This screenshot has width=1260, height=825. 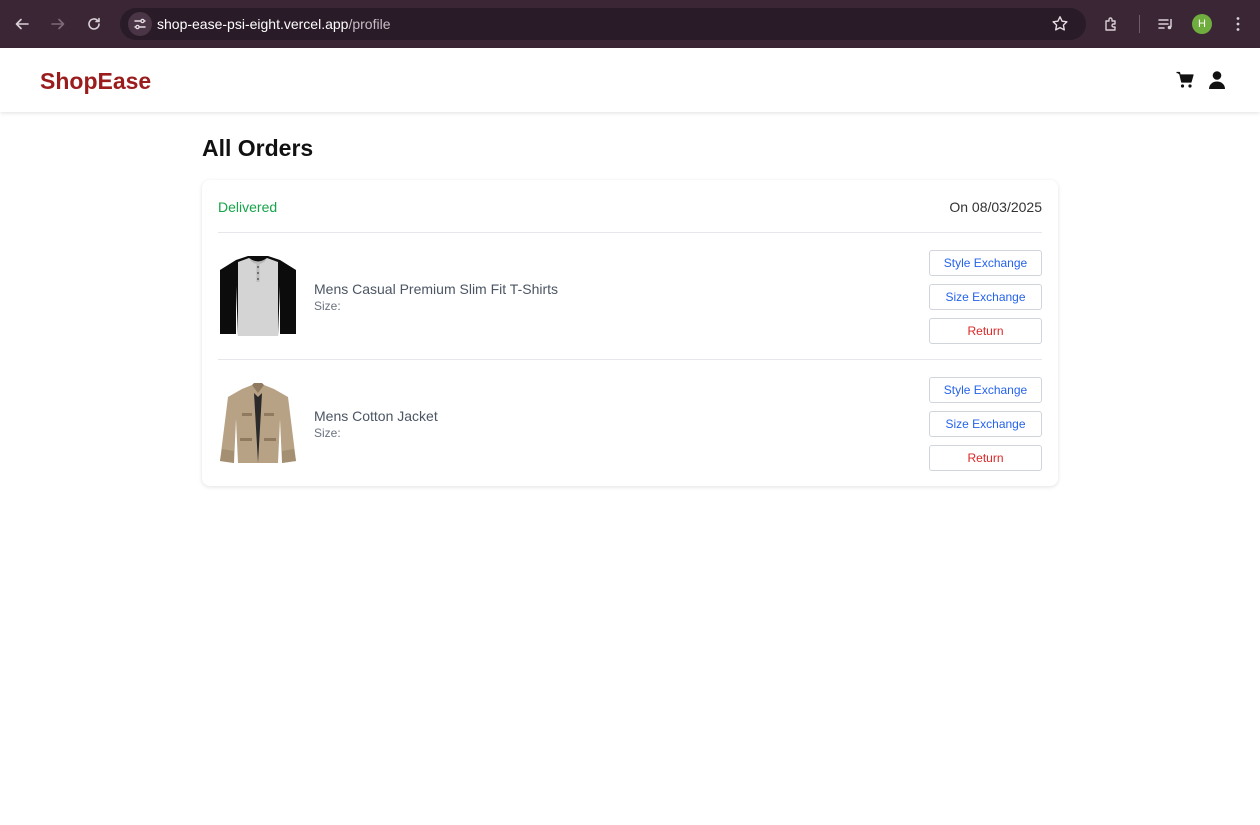 What do you see at coordinates (58, 24) in the screenshot?
I see `forward-arrow-icon` at bounding box center [58, 24].